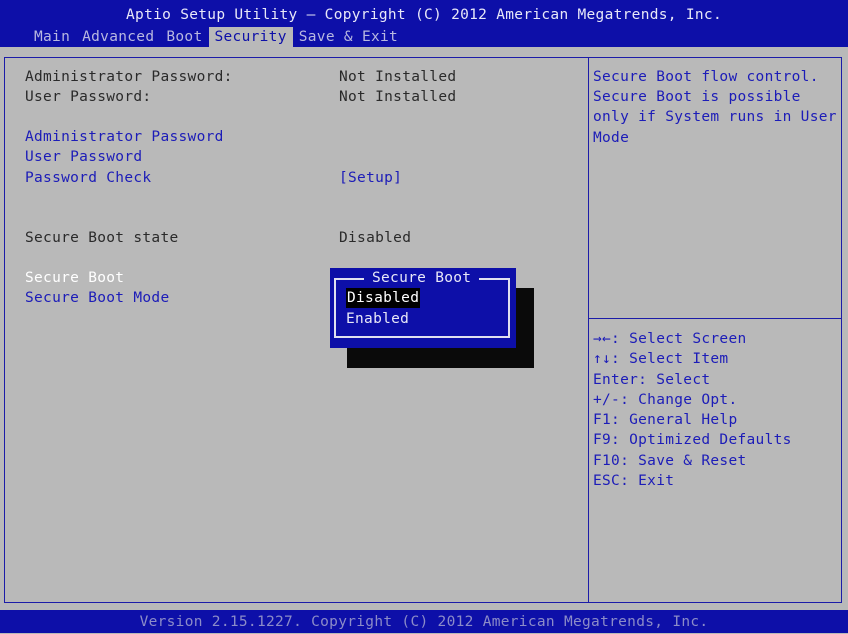  What do you see at coordinates (715, 318) in the screenshot?
I see `help-divider` at bounding box center [715, 318].